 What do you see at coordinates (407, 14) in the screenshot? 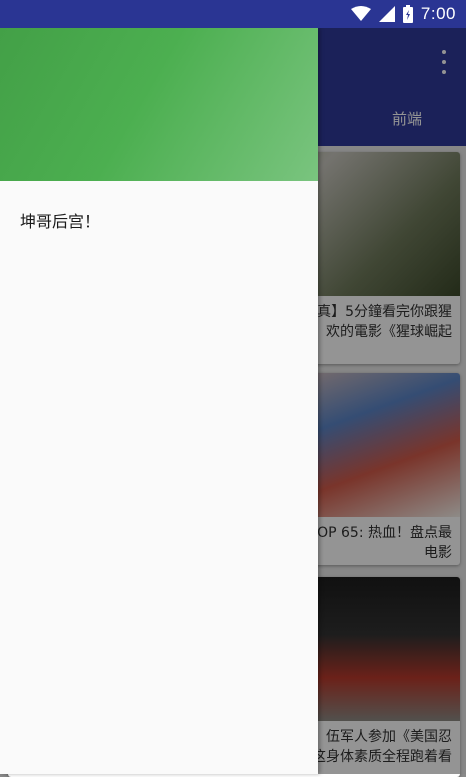
I see `battery-icon` at bounding box center [407, 14].